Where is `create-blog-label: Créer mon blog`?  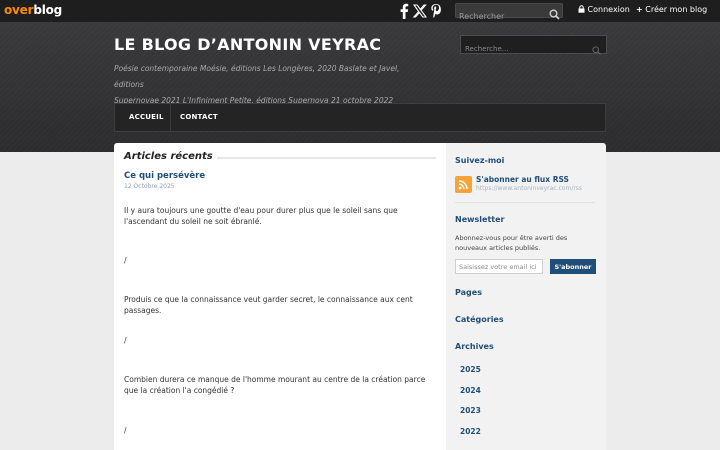 create-blog-label: Créer mon blog is located at coordinates (676, 9).